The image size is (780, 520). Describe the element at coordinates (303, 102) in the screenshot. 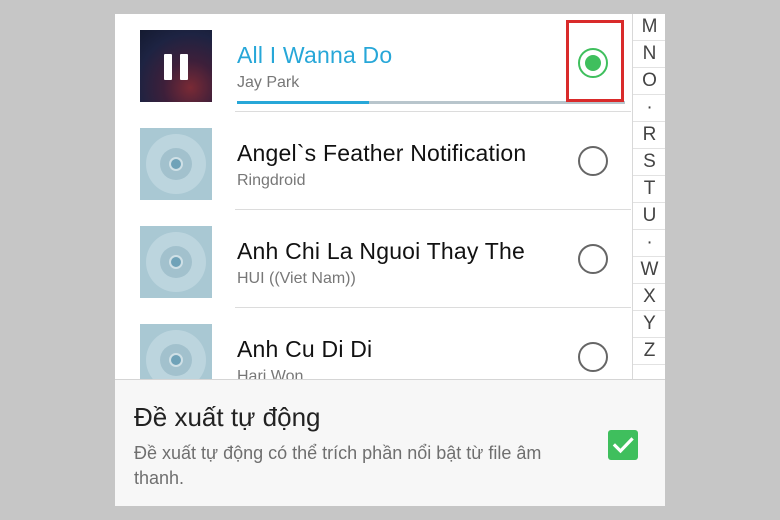

I see `playback-progress-fill` at that location.